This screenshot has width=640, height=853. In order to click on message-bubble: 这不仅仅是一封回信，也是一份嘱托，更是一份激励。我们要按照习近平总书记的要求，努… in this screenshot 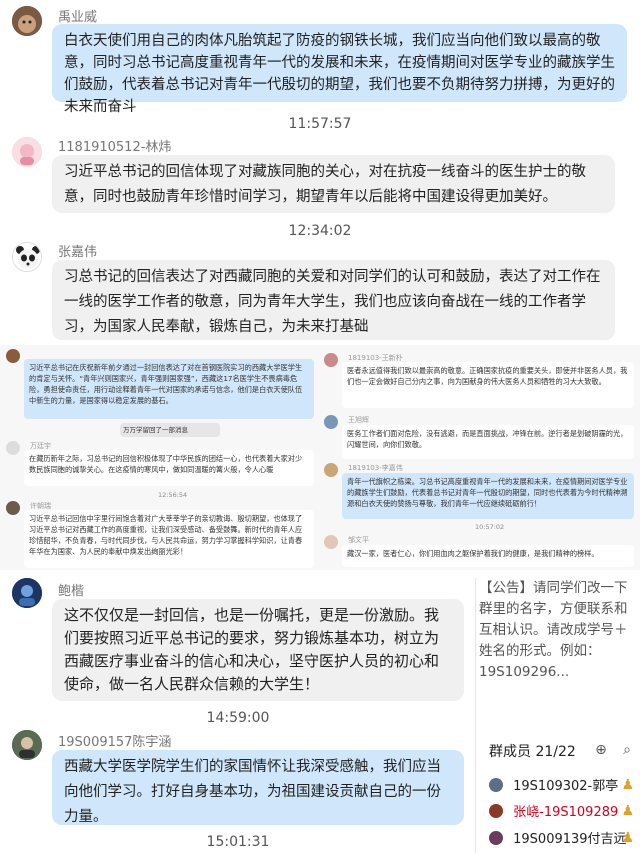, I will do `click(258, 650)`.